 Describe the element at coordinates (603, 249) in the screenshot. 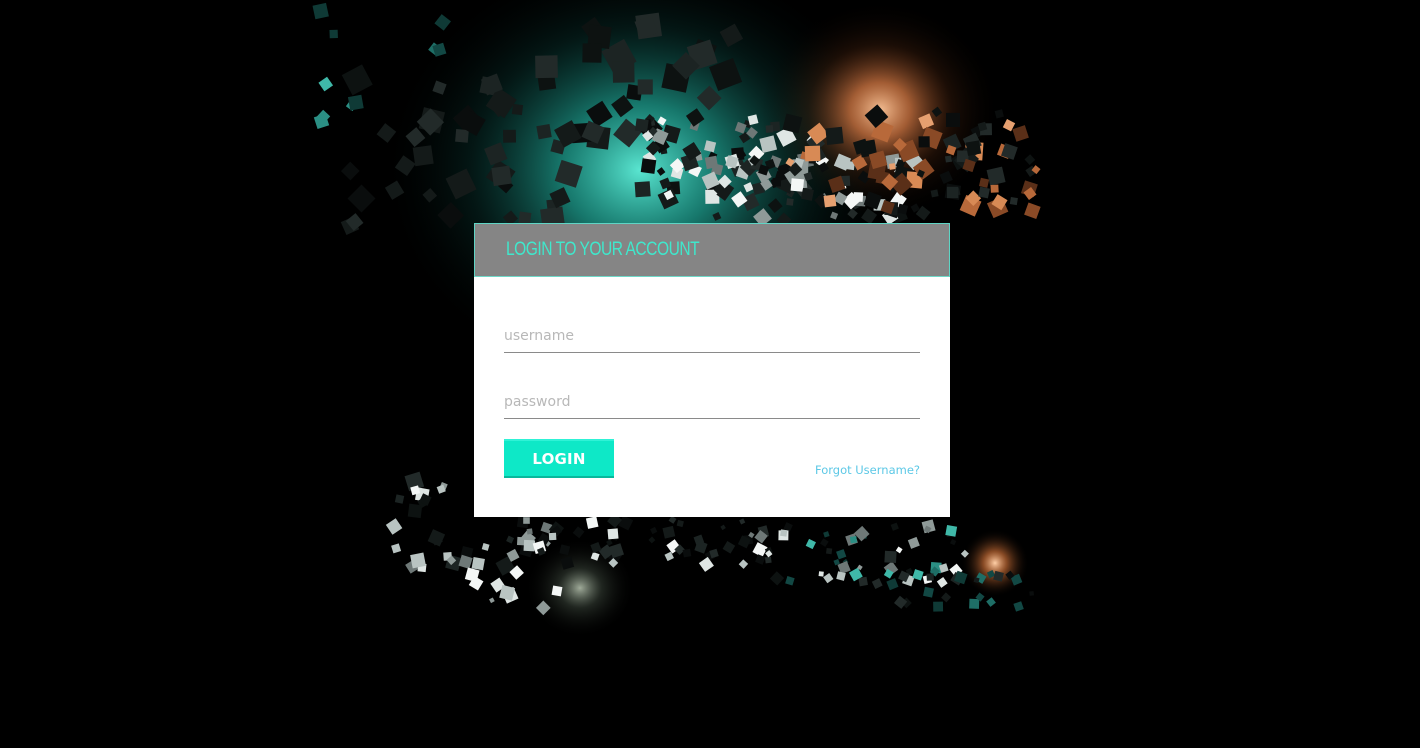

I see `login-title: LOGIN TO YOUR ACCOUNT` at that location.